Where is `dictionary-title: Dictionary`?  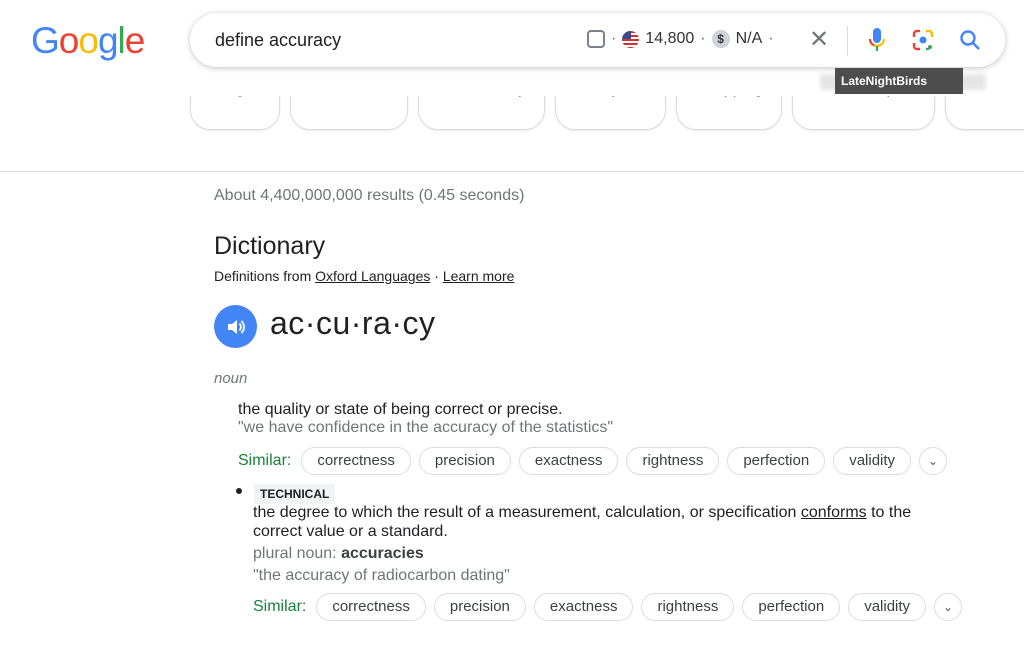
dictionary-title: Dictionary is located at coordinates (270, 246).